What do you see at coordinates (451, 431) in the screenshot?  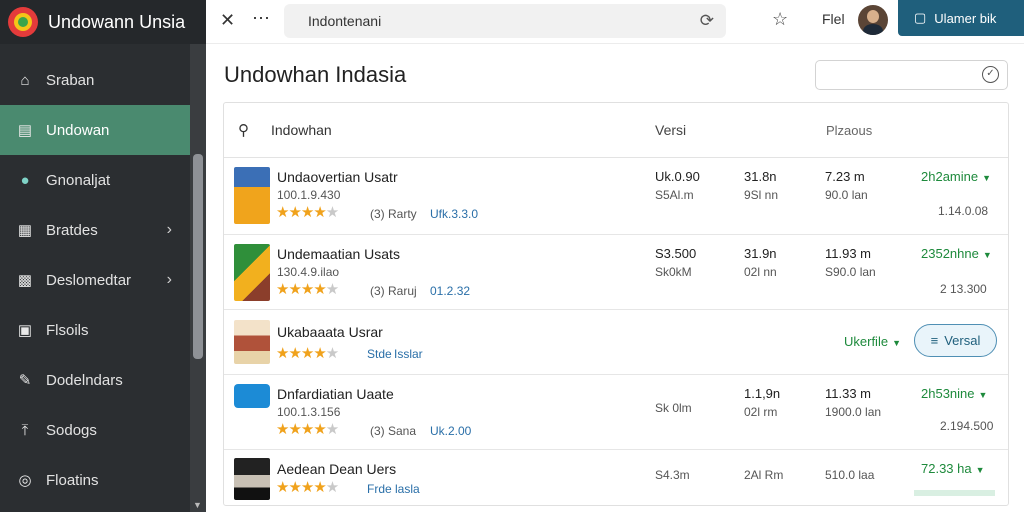 I see `app-meta-b: Uk.2.00` at bounding box center [451, 431].